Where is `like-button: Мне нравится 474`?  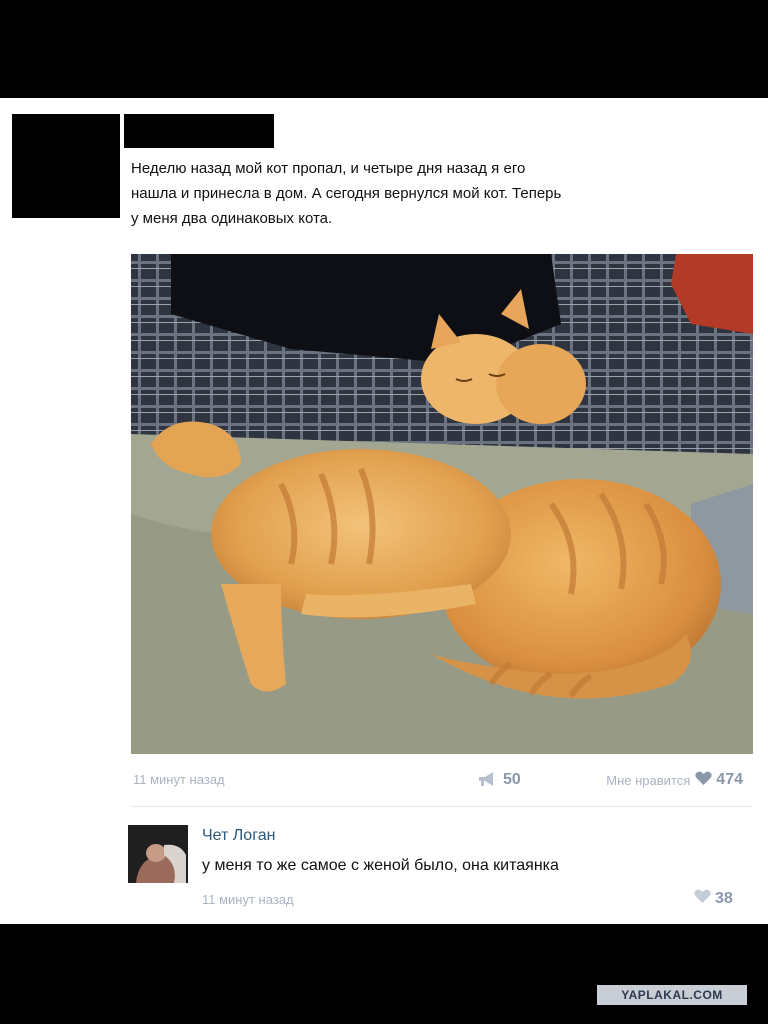
like-button: Мне нравится 474 is located at coordinates (674, 780).